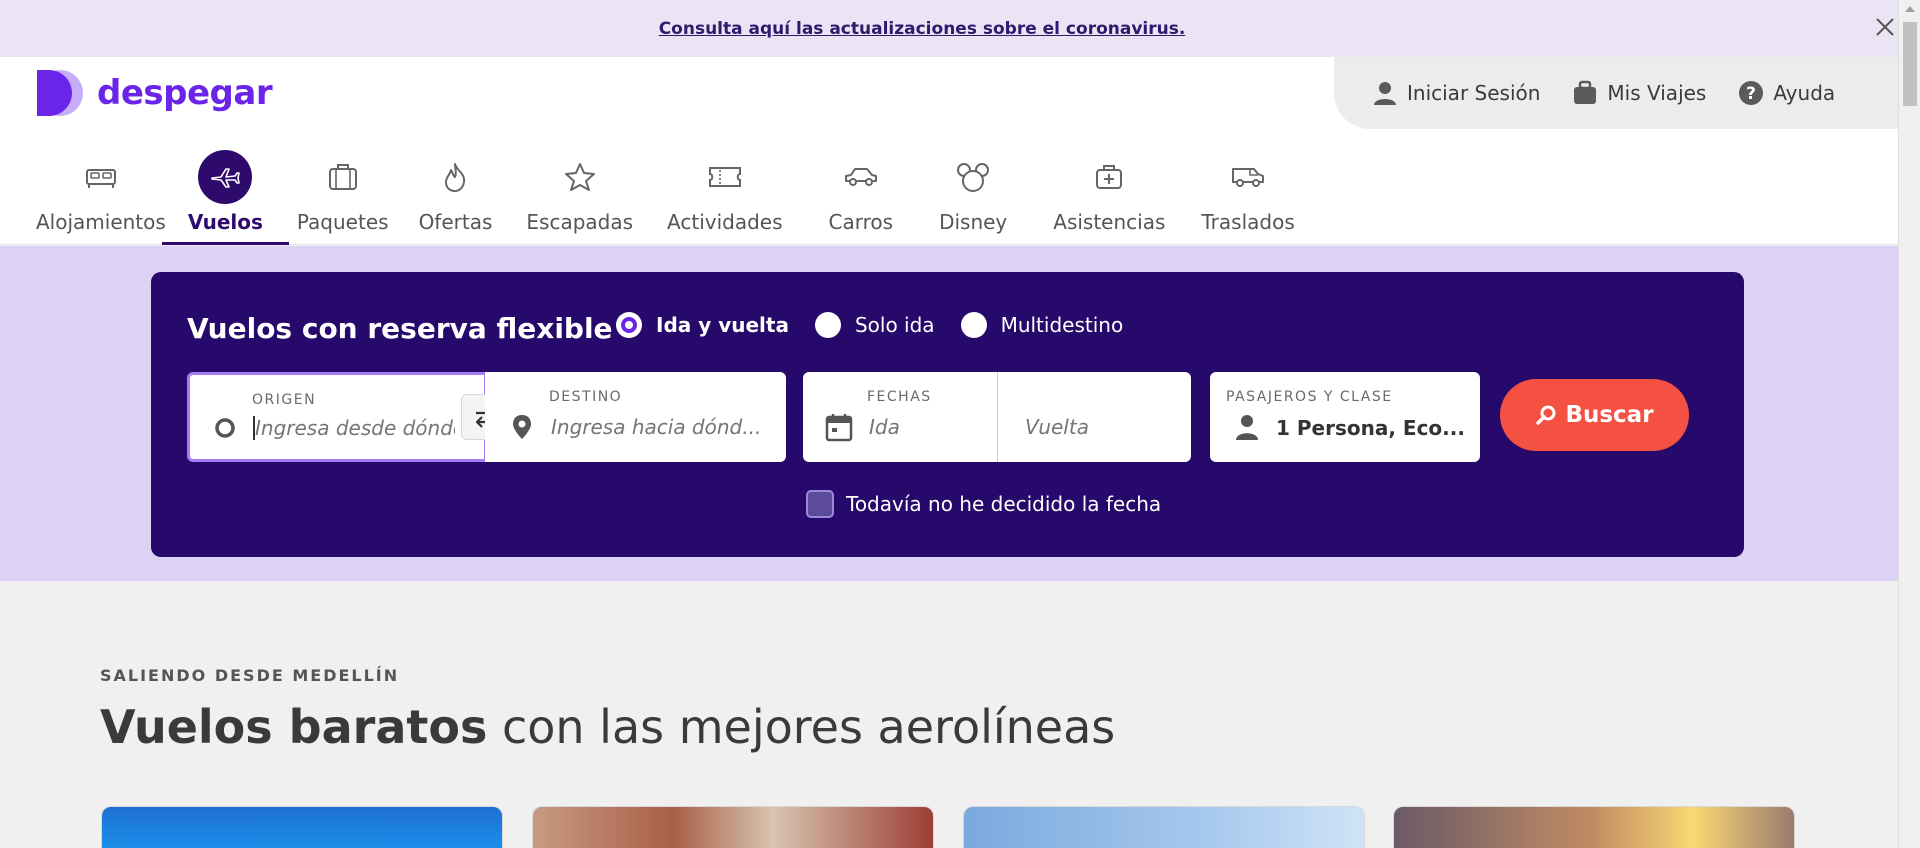  Describe the element at coordinates (973, 222) in the screenshot. I see `nav-label-disney: Disney` at that location.